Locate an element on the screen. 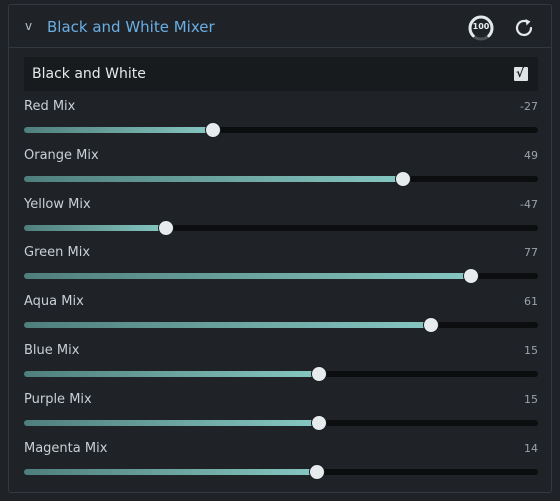 The image size is (560, 501). slider-label: Yellow Mix is located at coordinates (57, 204).